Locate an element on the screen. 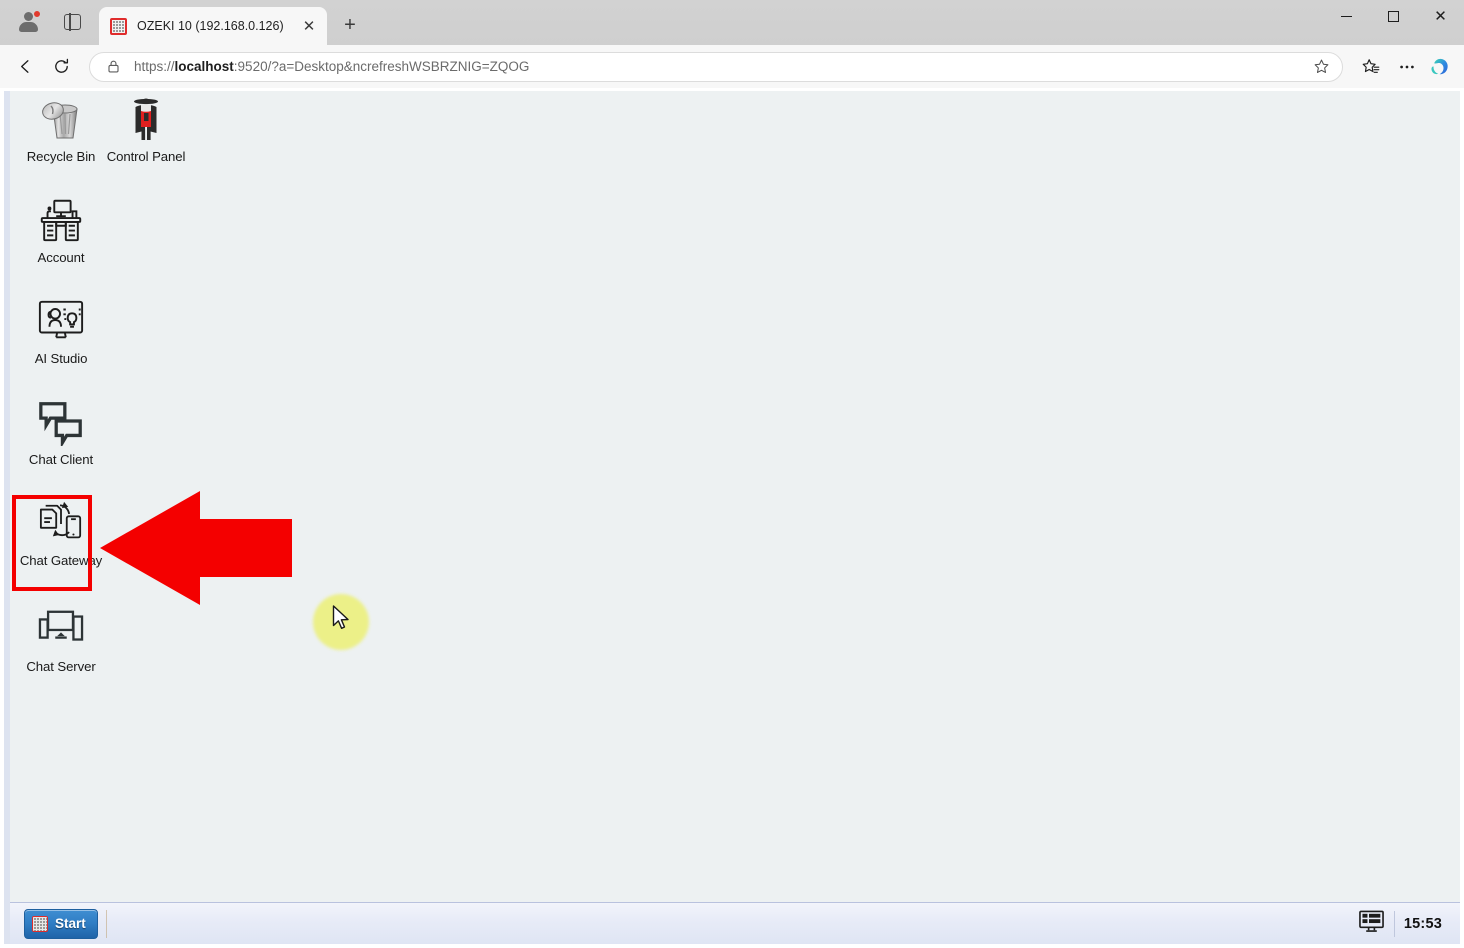 This screenshot has height=948, width=1464. browser-tab: OZEKI 10 (192.168.0.126) ✕ is located at coordinates (213, 26).